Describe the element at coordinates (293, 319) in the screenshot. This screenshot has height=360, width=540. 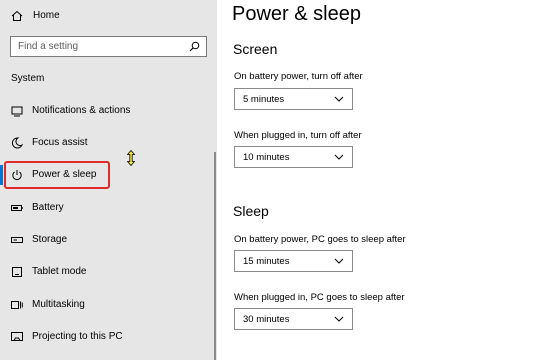
I see `sleep-plugged-dropdown: 30 minutes` at that location.